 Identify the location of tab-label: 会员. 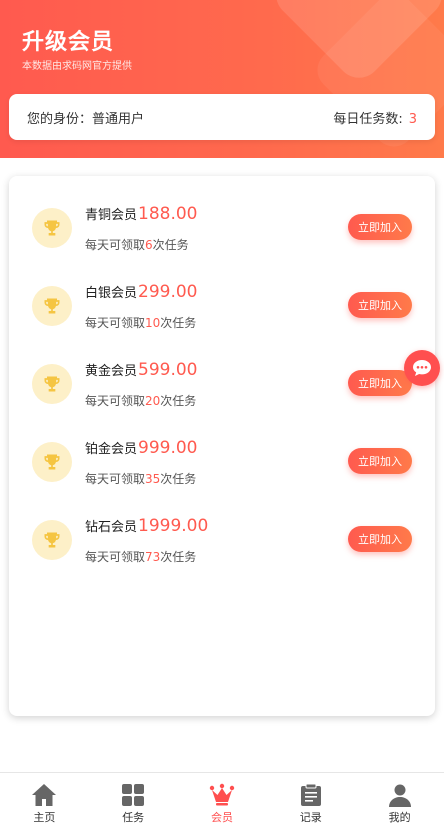
(221, 817).